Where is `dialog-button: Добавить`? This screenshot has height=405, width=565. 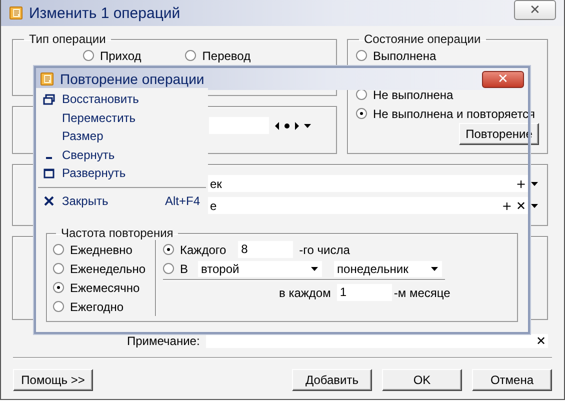
dialog-button: Добавить is located at coordinates (332, 380).